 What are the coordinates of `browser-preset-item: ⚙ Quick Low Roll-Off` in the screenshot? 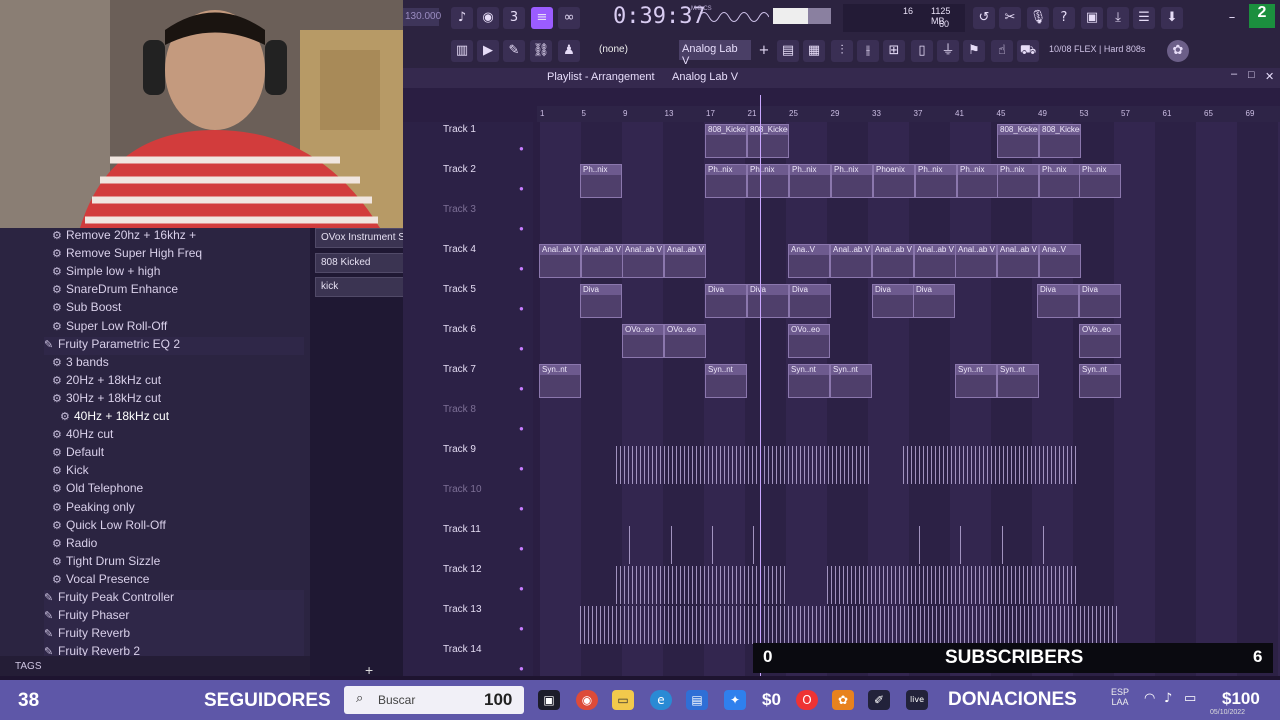 It's located at (177, 527).